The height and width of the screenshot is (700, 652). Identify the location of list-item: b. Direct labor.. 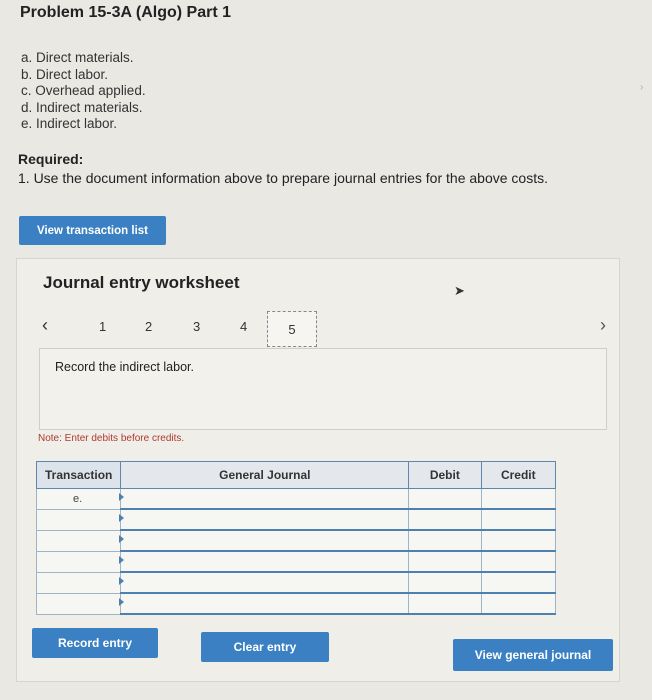
(65, 74).